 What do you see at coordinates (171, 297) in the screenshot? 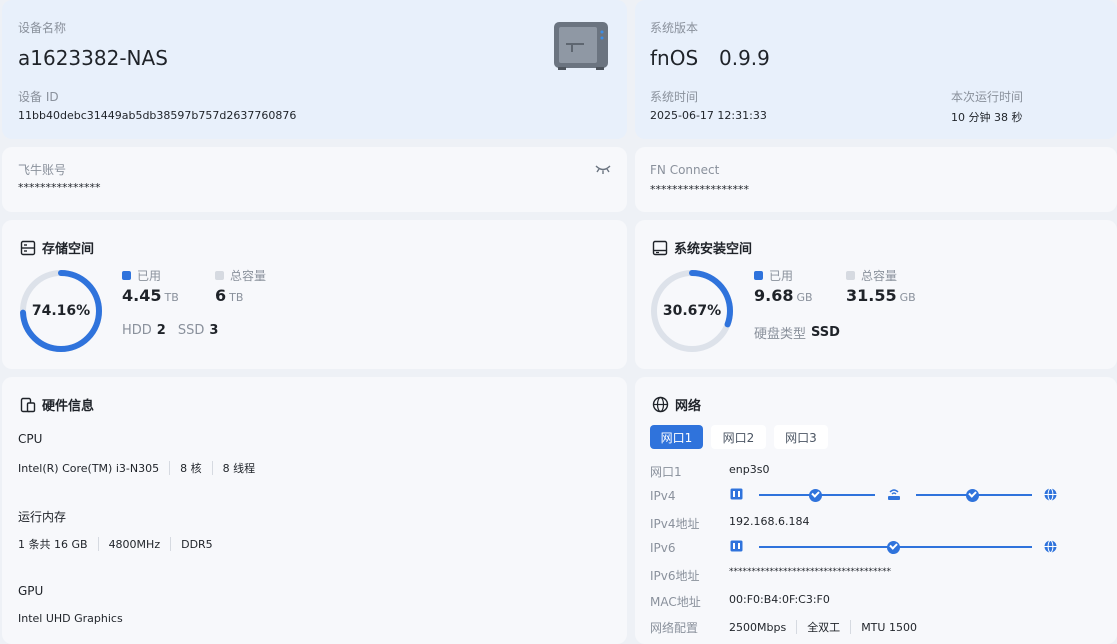
I see `storage-used-unit: TB` at bounding box center [171, 297].